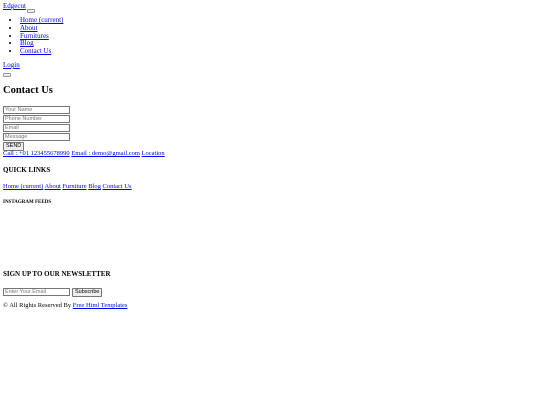 The image size is (540, 405). I want to click on quick-link-home: Home (current), so click(23, 186).